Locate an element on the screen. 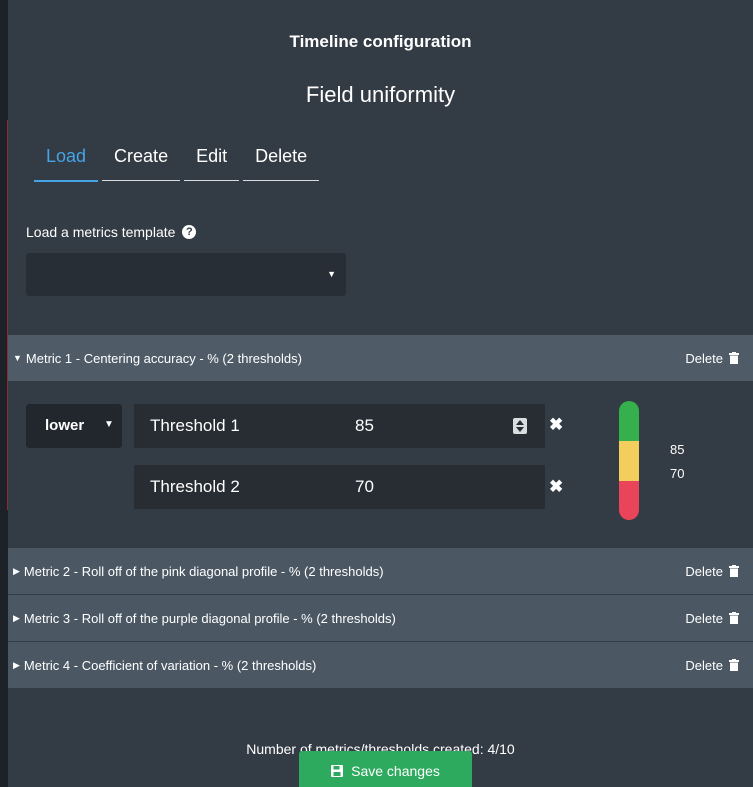 This screenshot has height=787, width=753. metric-3-delete-button: Delete is located at coordinates (712, 618).